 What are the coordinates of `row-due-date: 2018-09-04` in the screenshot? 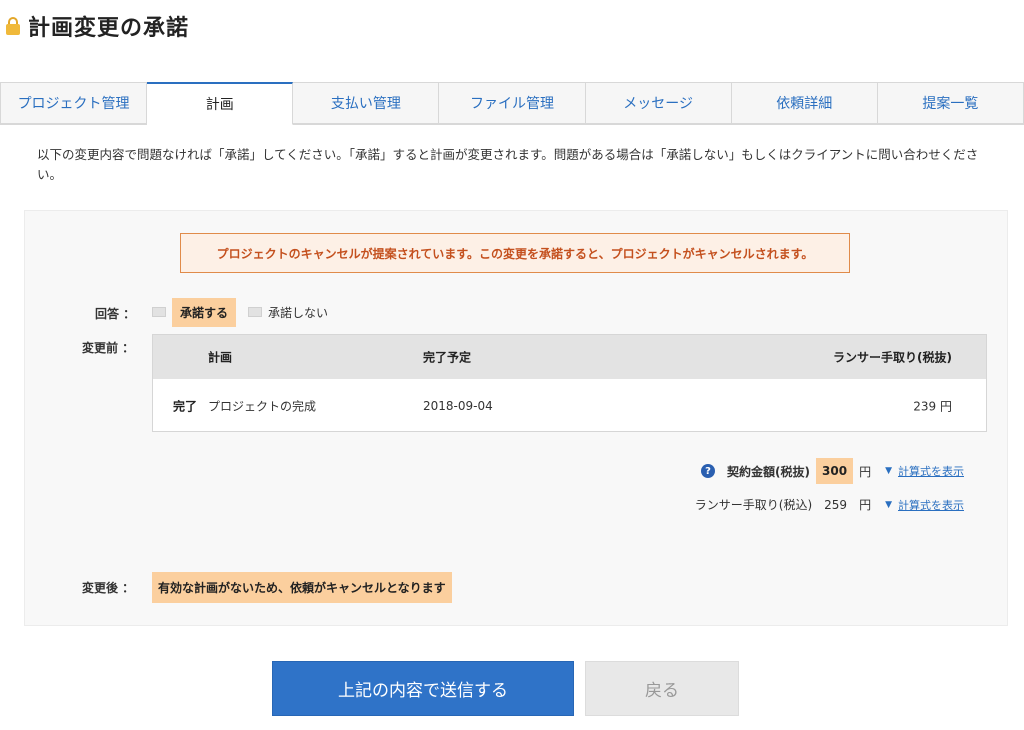 It's located at (458, 406).